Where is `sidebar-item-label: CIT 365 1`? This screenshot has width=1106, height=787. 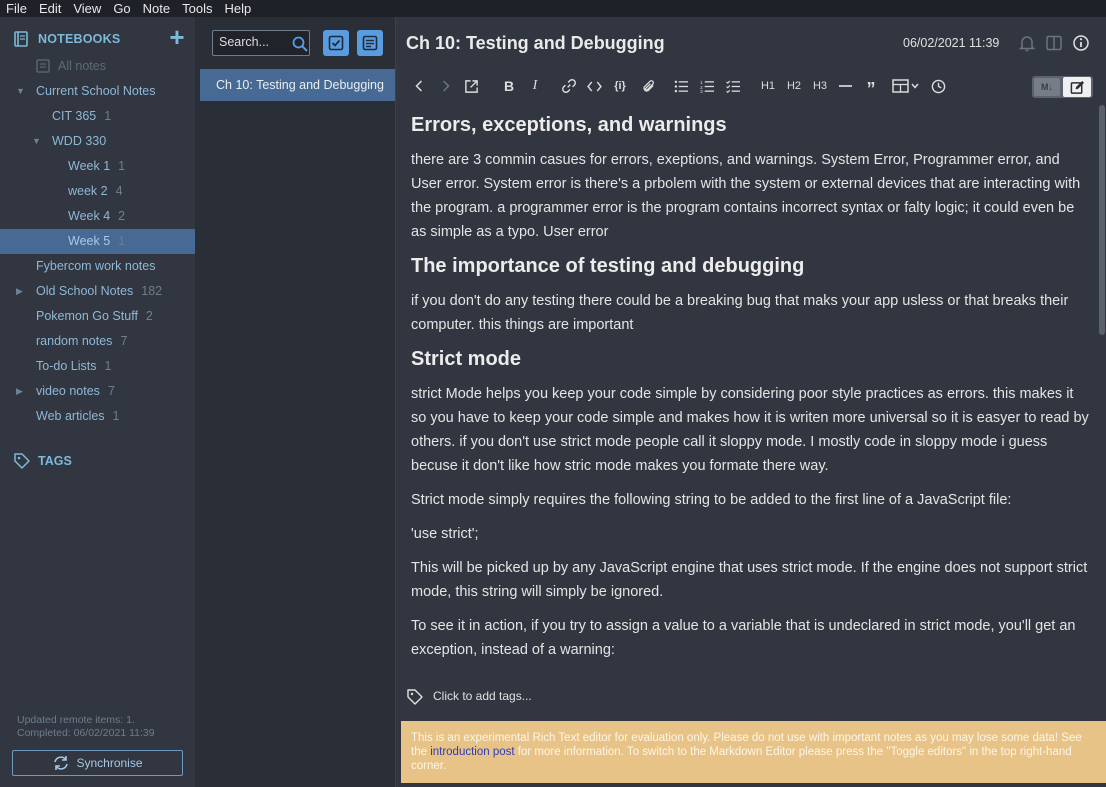 sidebar-item-label: CIT 365 1 is located at coordinates (81, 116).